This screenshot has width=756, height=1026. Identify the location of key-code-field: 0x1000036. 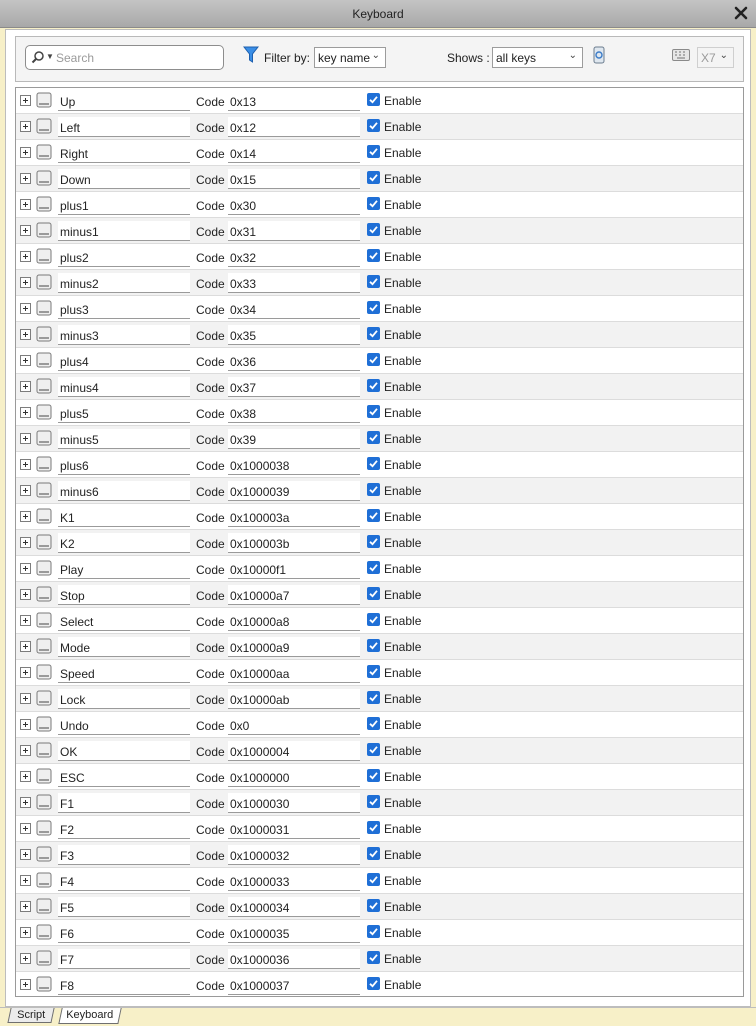
(294, 959).